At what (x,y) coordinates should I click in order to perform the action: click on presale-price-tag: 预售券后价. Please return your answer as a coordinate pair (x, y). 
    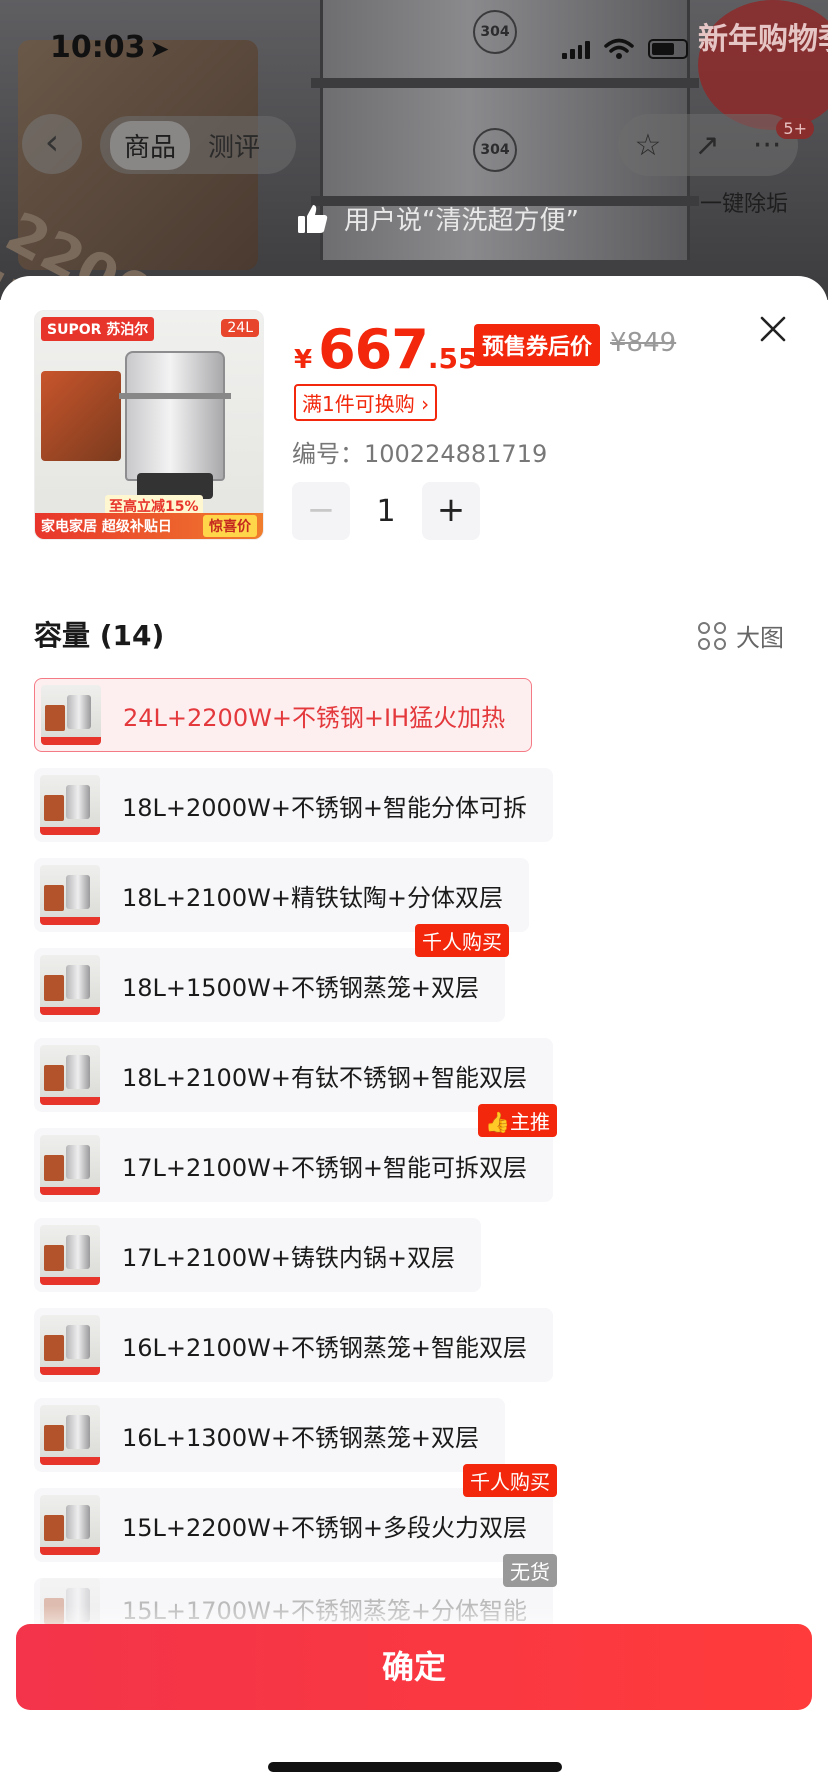
    Looking at the image, I should click on (537, 345).